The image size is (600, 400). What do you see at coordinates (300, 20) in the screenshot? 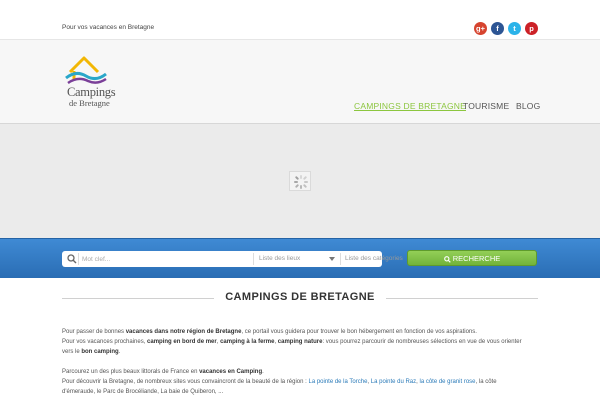
I see `top-bar: Pour vos vacances en Bretagne g+ f t p` at bounding box center [300, 20].